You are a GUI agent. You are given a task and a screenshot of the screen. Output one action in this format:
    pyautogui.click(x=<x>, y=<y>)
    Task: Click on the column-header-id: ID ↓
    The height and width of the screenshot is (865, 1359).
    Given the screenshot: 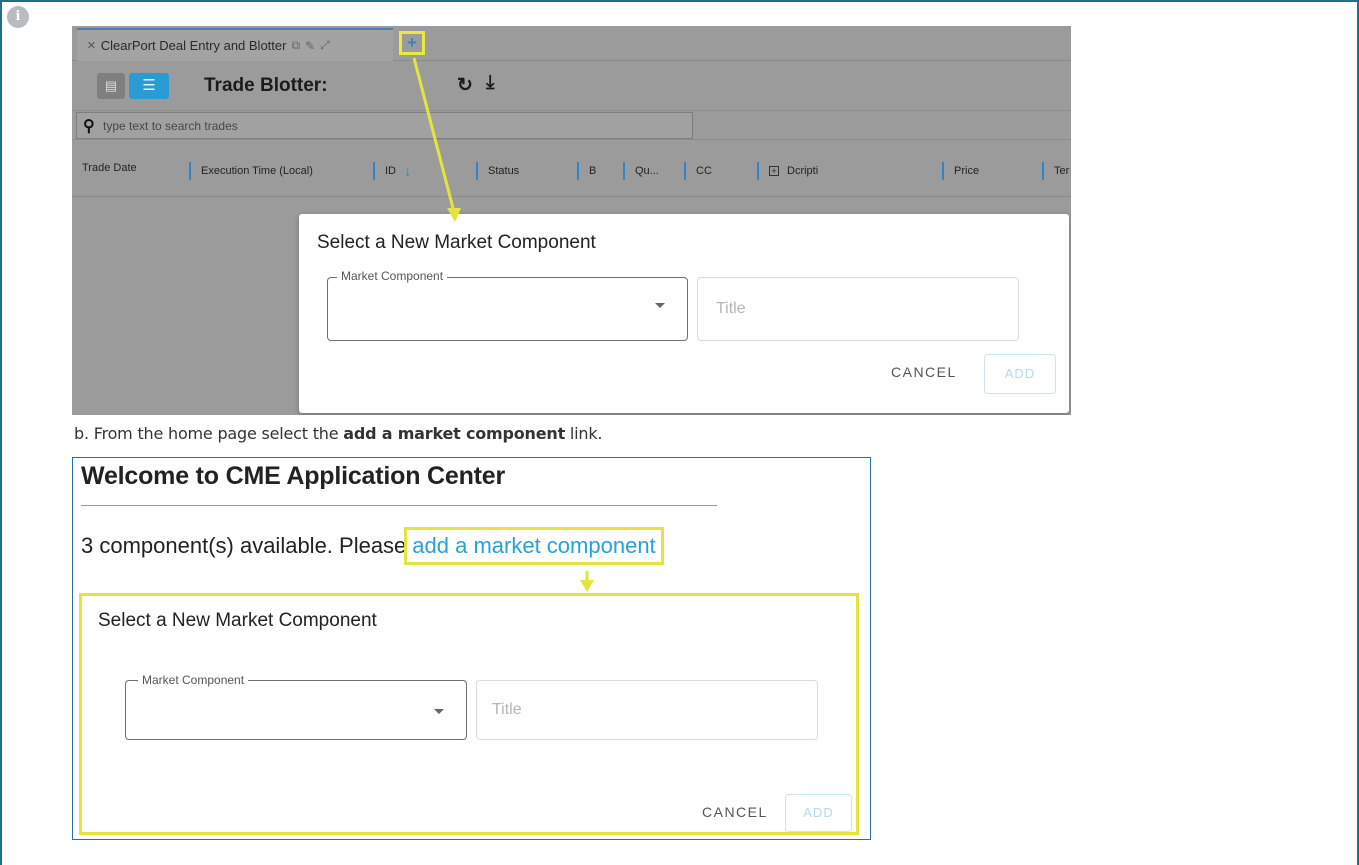 What is the action you would take?
    pyautogui.click(x=392, y=171)
    